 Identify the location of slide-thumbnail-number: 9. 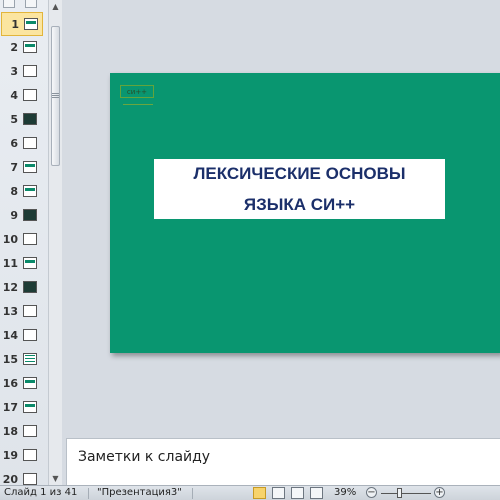
(14, 215).